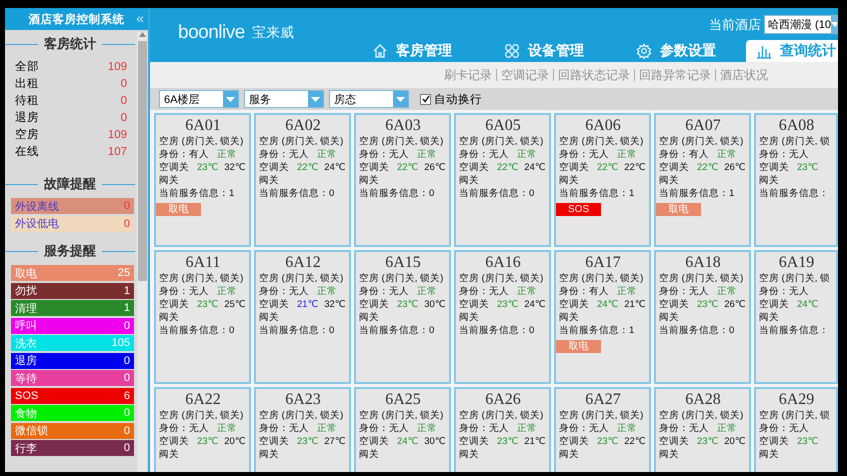 The width and height of the screenshot is (847, 476). What do you see at coordinates (607, 441) in the screenshot?
I see `set-temperature: 23℃` at bounding box center [607, 441].